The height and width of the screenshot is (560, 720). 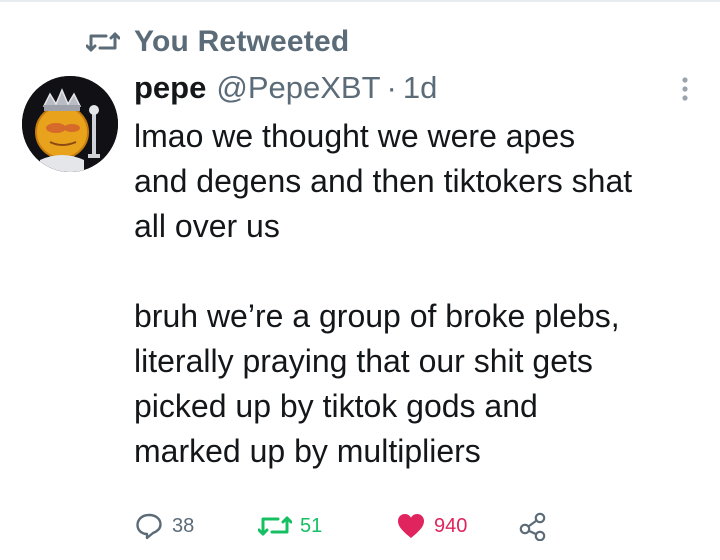 What do you see at coordinates (431, 526) in the screenshot?
I see `like-button: 940` at bounding box center [431, 526].